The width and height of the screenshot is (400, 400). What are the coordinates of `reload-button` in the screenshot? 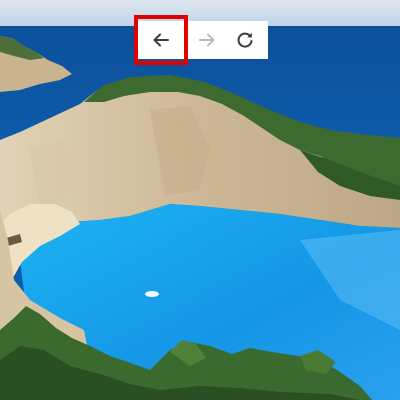 It's located at (245, 40).